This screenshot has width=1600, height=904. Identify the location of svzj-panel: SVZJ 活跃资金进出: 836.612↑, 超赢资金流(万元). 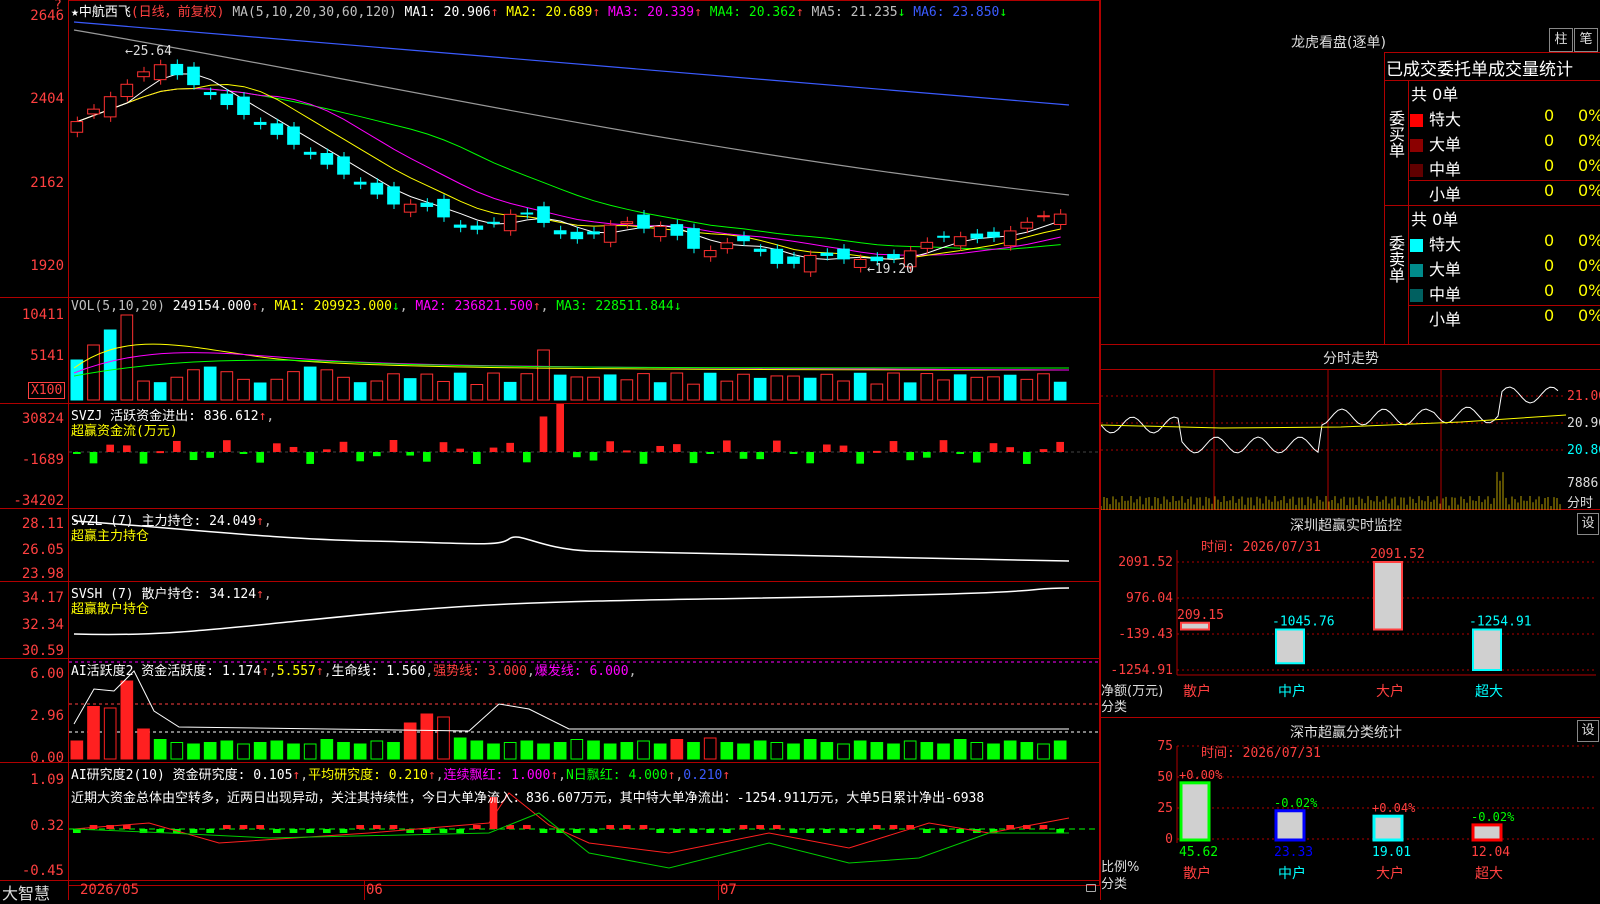
(584, 456).